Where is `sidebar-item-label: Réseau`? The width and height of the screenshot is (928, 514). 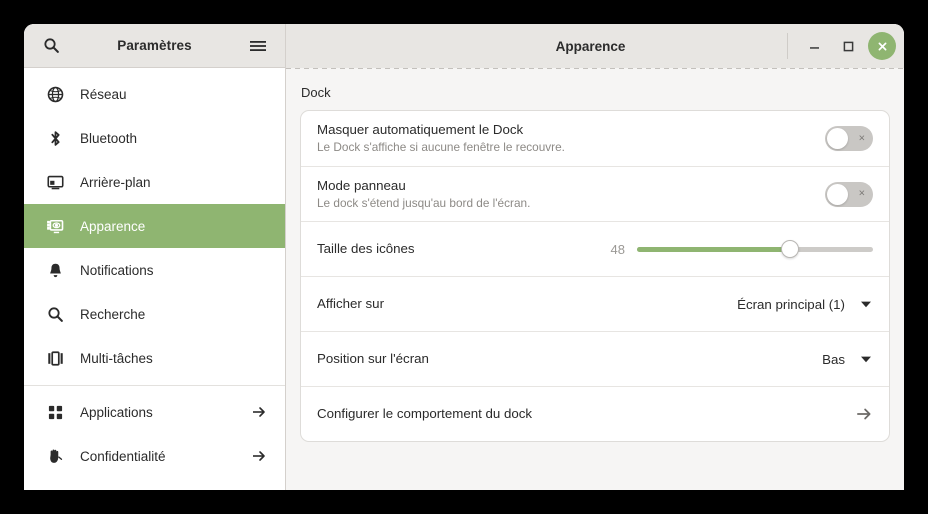 sidebar-item-label: Réseau is located at coordinates (103, 94).